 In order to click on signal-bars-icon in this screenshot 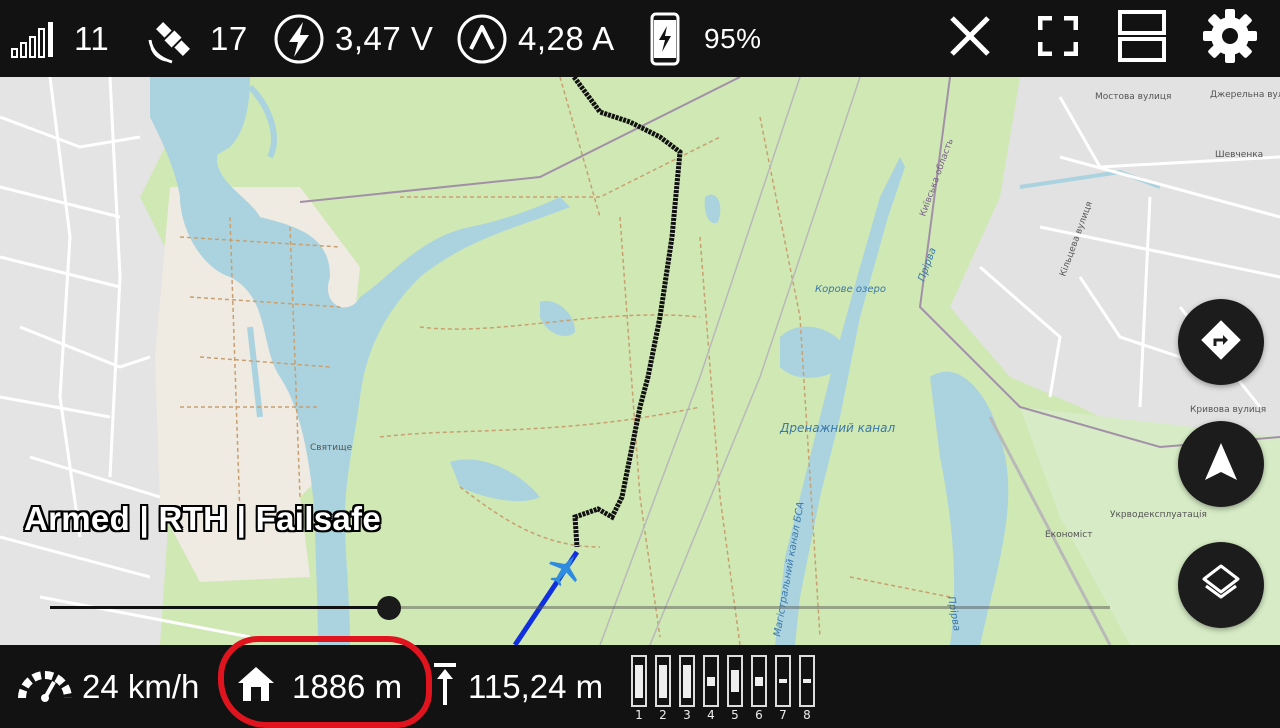, I will do `click(32, 39)`.